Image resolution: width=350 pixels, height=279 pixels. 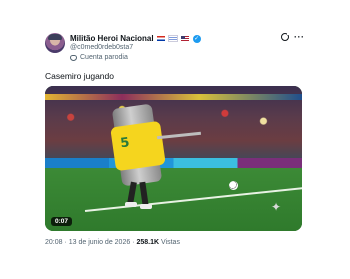 What do you see at coordinates (73, 57) in the screenshot?
I see `parody-mask-icon` at bounding box center [73, 57].